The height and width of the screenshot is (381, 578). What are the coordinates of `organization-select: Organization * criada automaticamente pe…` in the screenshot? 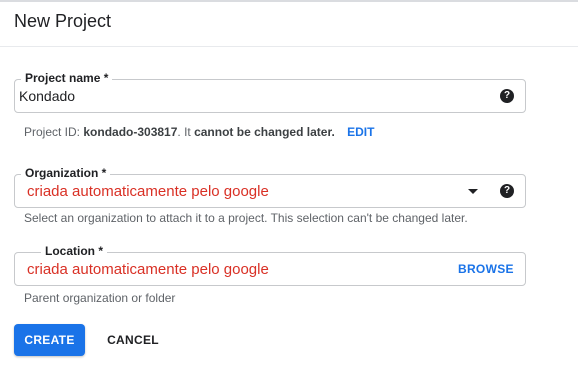 It's located at (270, 187).